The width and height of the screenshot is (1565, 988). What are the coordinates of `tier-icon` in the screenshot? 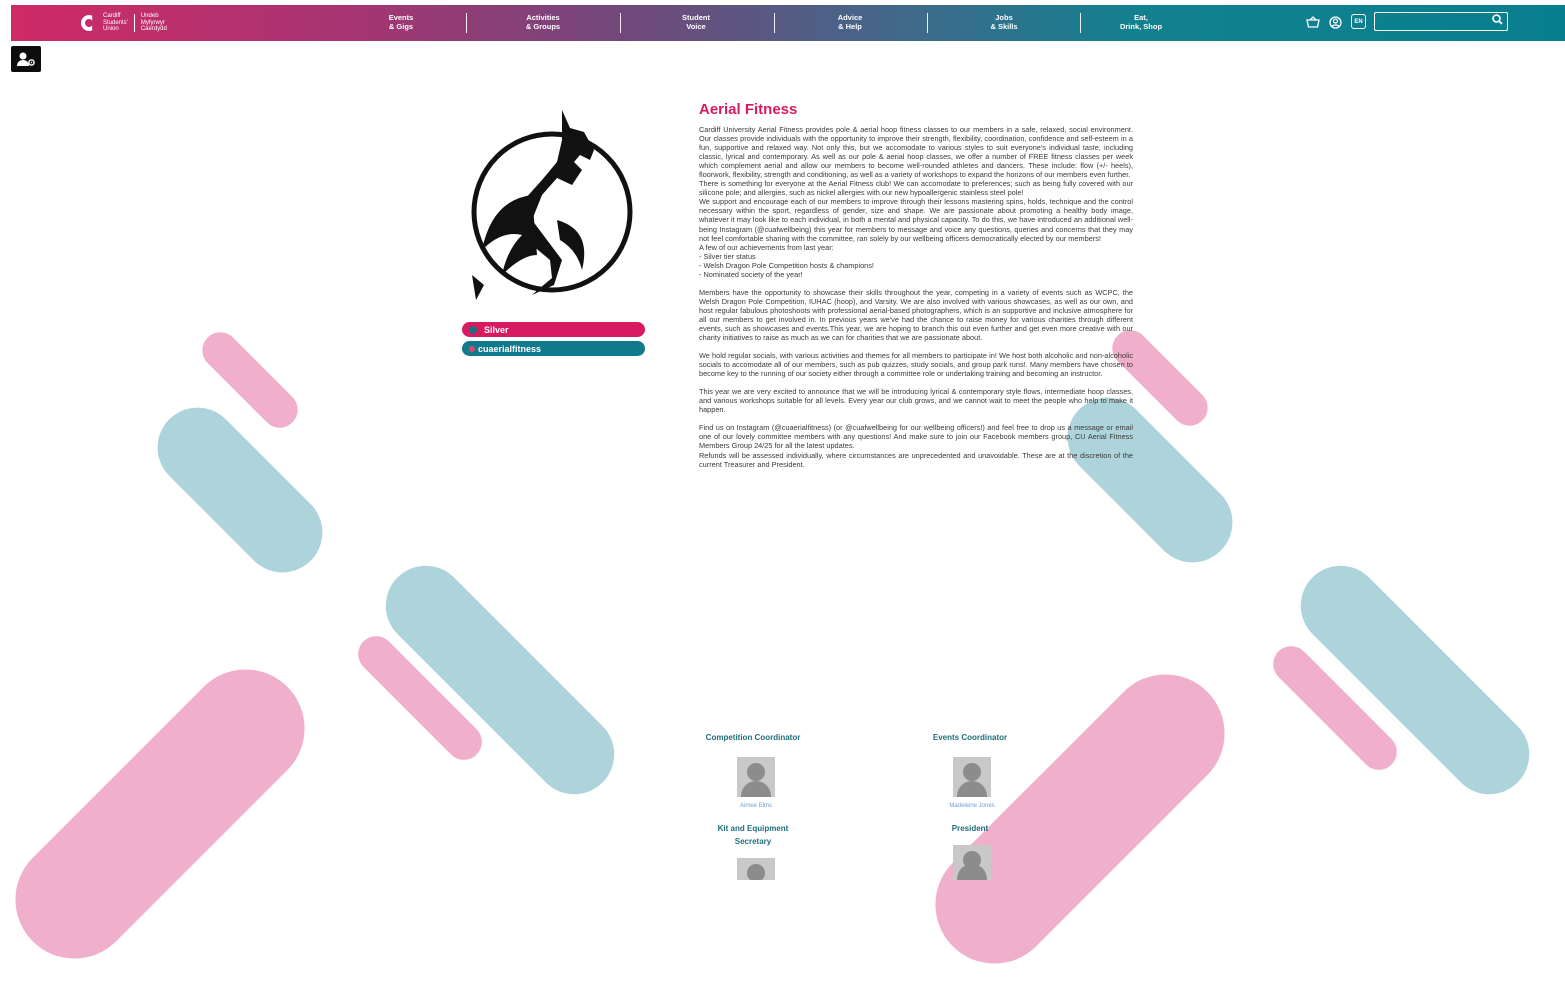 It's located at (473, 329).